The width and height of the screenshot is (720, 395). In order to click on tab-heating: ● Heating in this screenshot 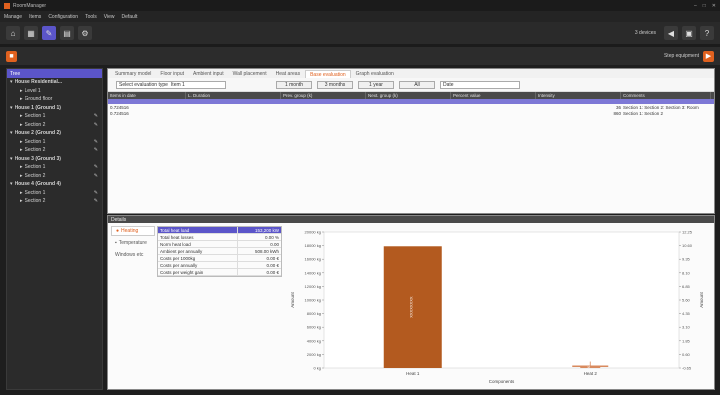, I will do `click(133, 231)`.